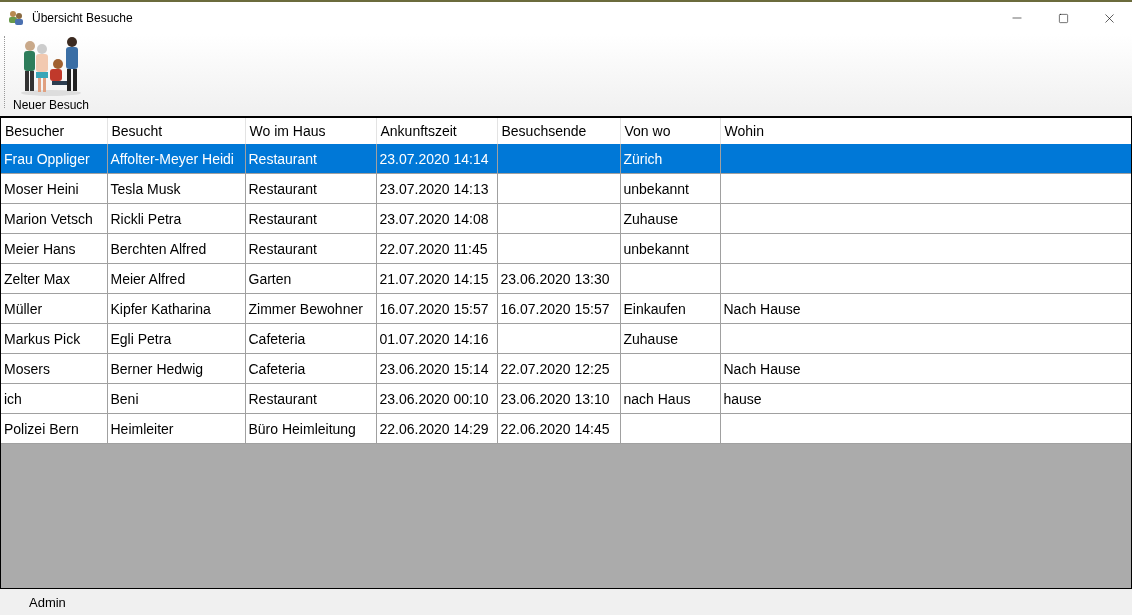  What do you see at coordinates (176, 338) in the screenshot?
I see `table-cell: Egli Petra` at bounding box center [176, 338].